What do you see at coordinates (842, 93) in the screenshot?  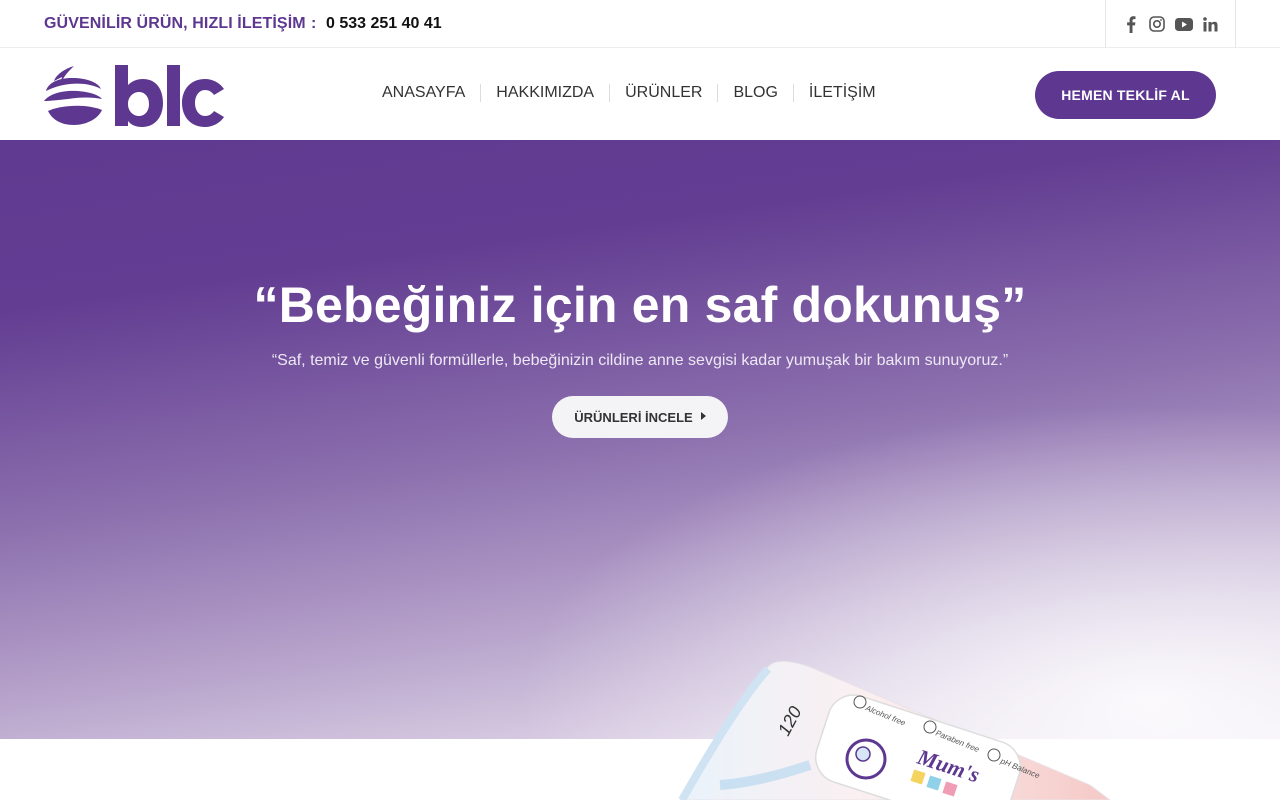 I see `nav-item-iletisim: İLETİŞİM` at bounding box center [842, 93].